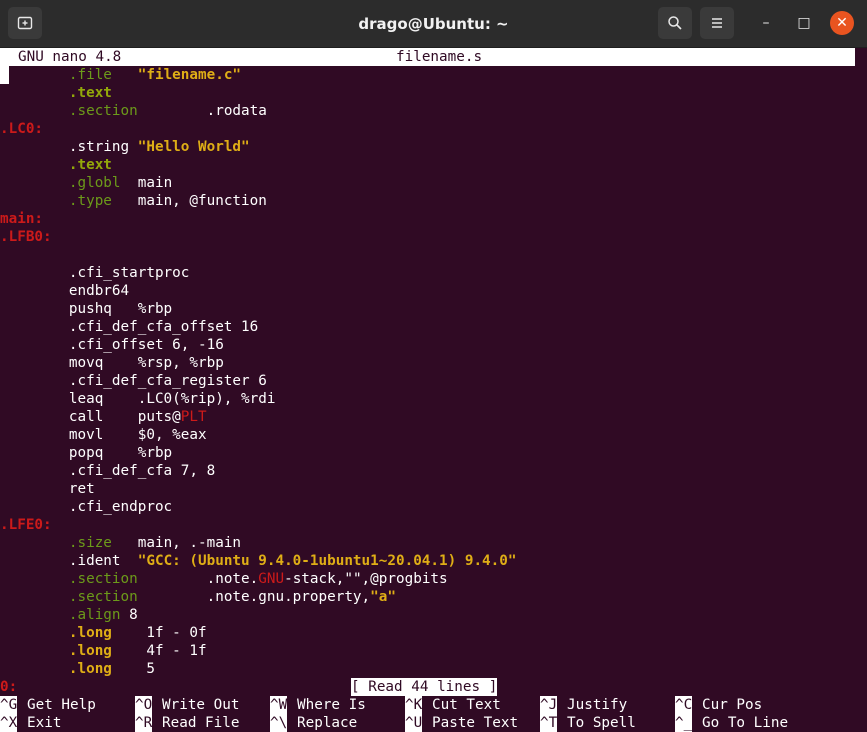 This screenshot has height=732, width=867. I want to click on code-token: call puts@, so click(124, 417).